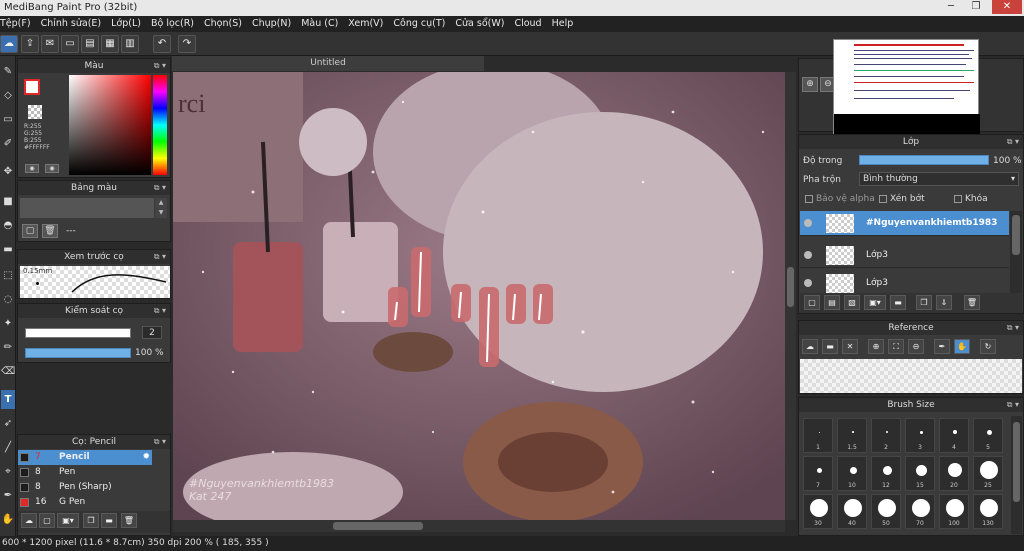 This screenshot has height=551, width=1024. I want to click on close-reference-icon: ✕, so click(850, 346).